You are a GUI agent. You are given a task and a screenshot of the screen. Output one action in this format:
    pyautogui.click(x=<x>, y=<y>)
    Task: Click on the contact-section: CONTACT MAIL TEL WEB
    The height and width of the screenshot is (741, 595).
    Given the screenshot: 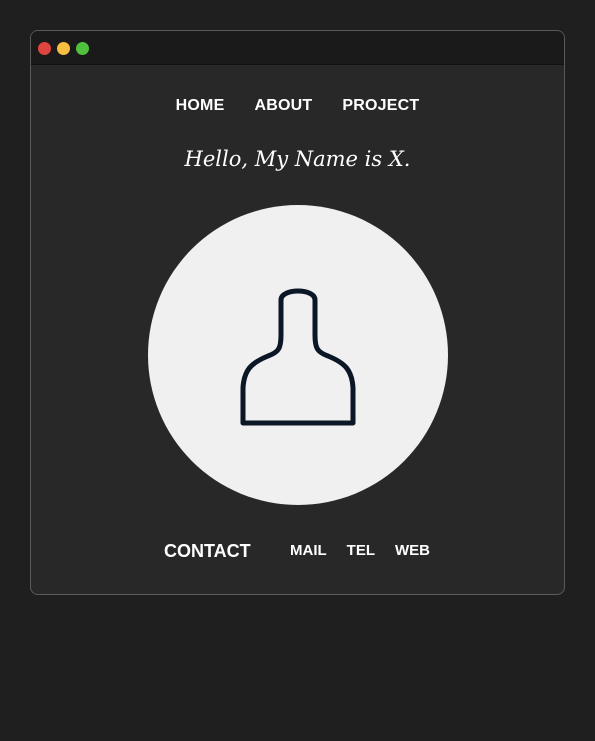 What is the action you would take?
    pyautogui.click(x=297, y=553)
    